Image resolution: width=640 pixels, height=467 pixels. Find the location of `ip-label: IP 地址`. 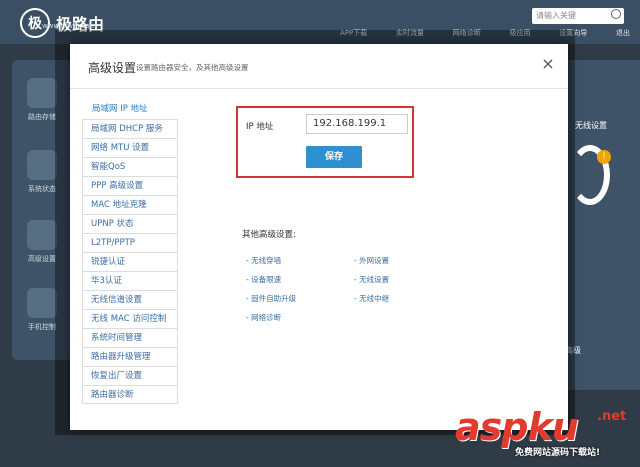

ip-label: IP 地址 is located at coordinates (260, 127).